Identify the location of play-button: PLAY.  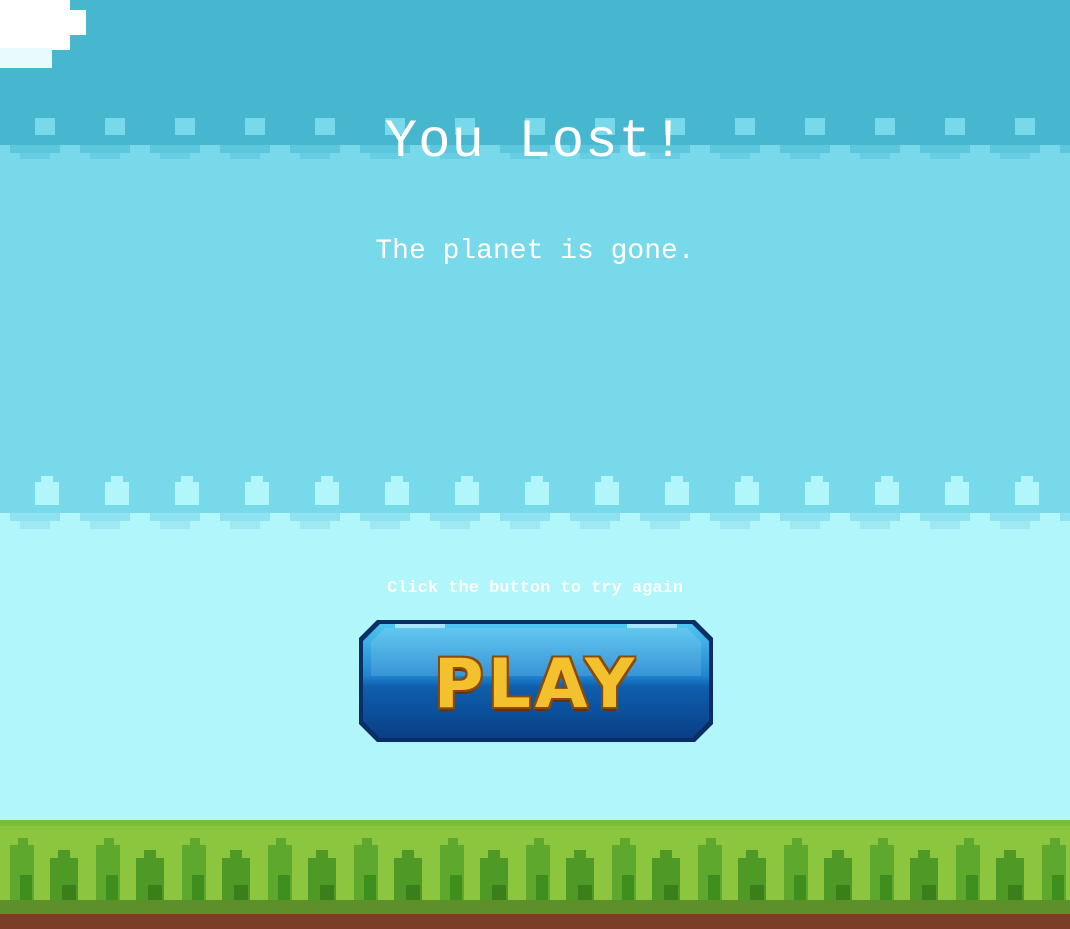
(536, 681).